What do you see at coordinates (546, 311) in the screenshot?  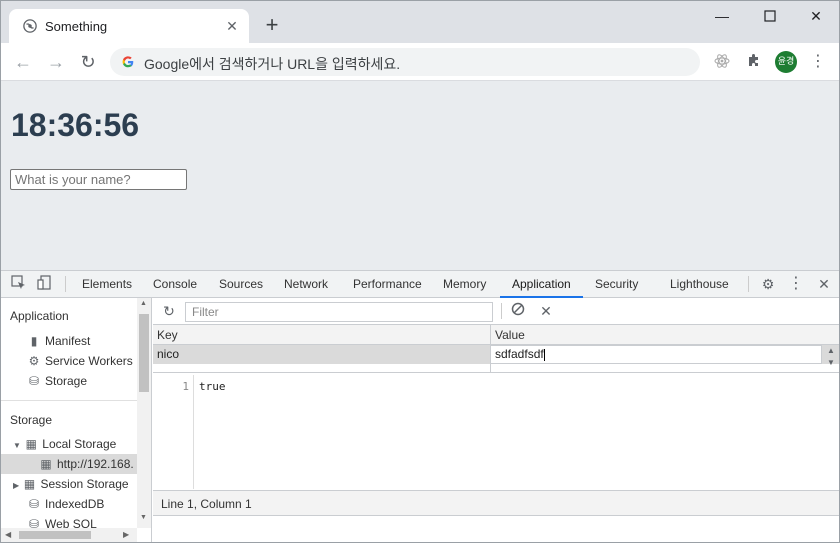 I see `delete-selected-icon: ✕` at bounding box center [546, 311].